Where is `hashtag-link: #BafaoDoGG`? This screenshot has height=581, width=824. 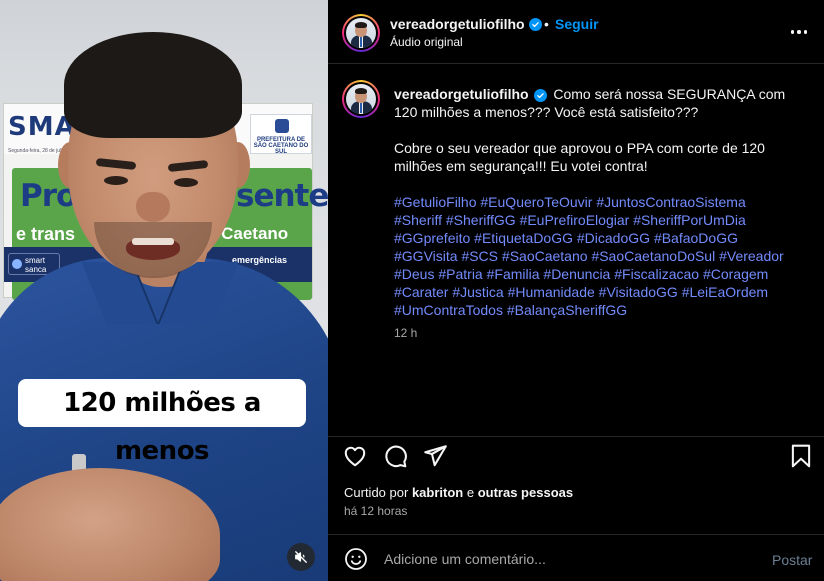 hashtag-link: #BafaoDoGG is located at coordinates (696, 238).